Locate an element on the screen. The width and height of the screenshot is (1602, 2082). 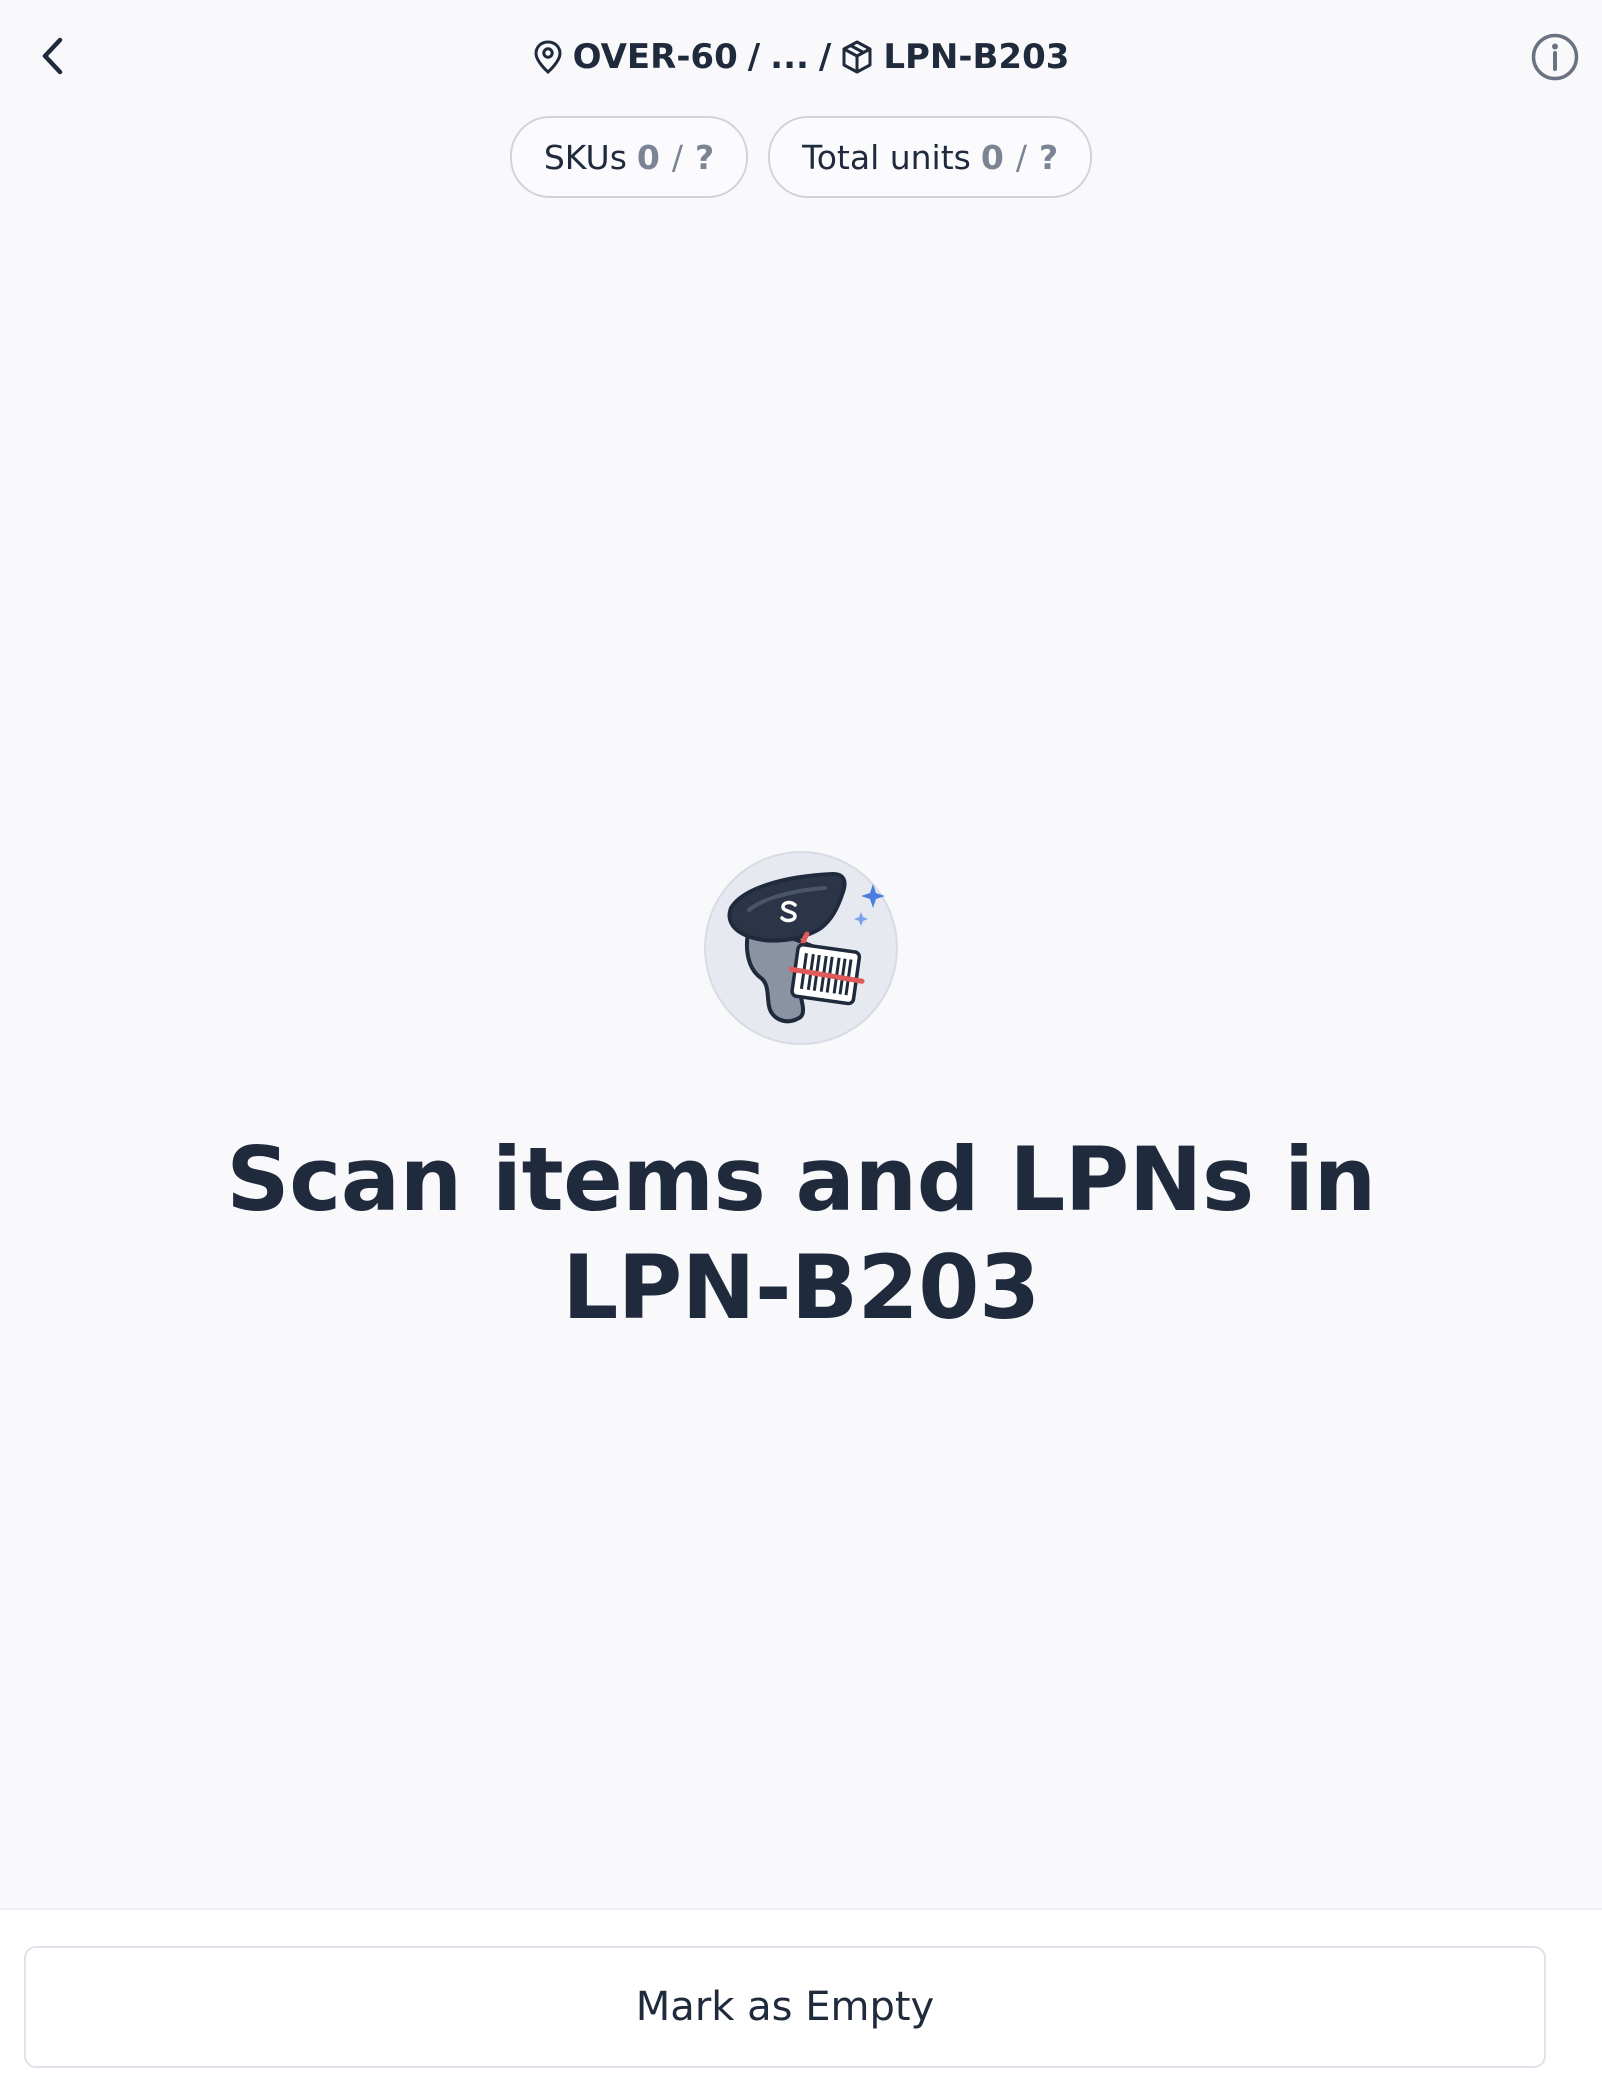
breadcrumb-container: LPN-B203 is located at coordinates (955, 57).